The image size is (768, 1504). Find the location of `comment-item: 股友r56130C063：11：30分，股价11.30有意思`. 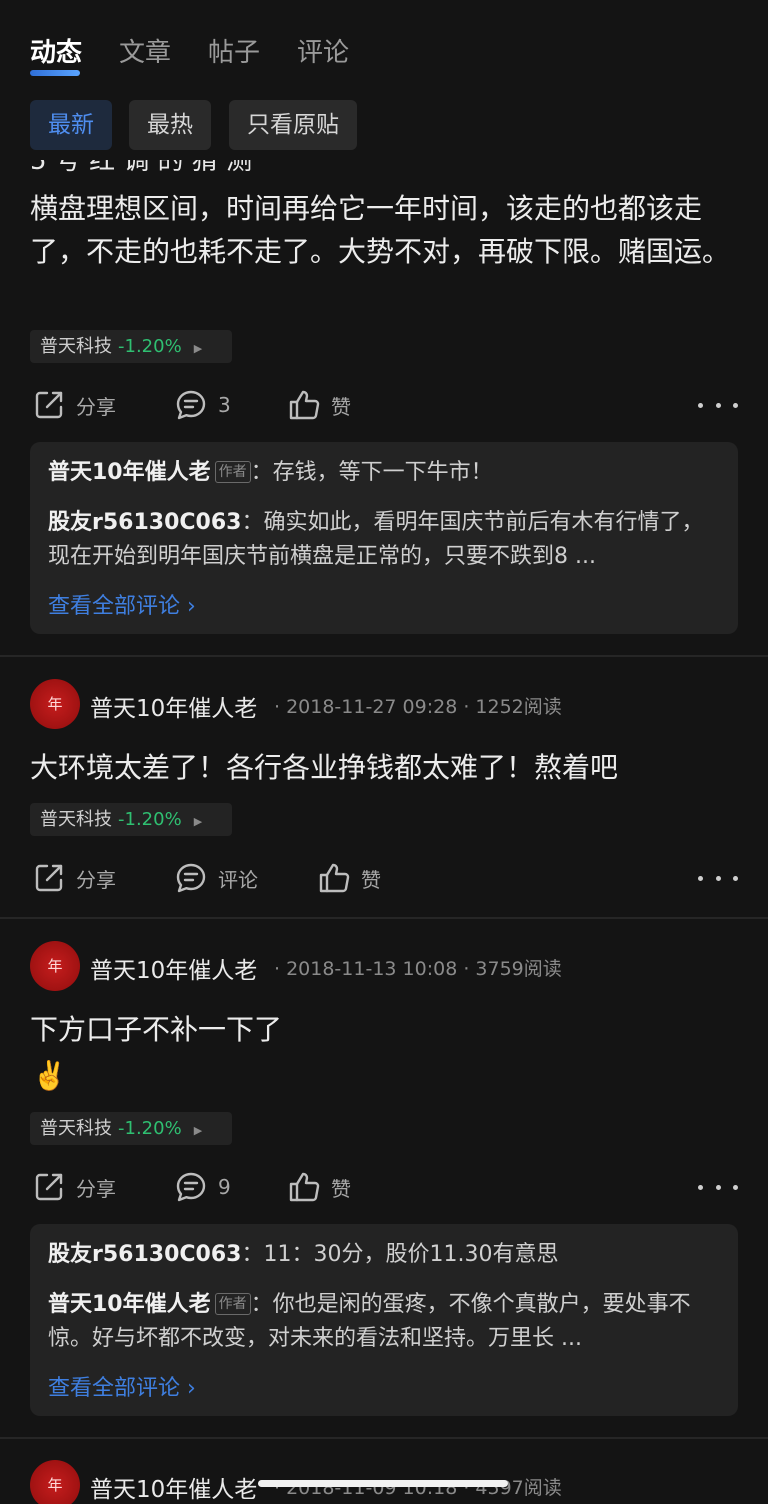

comment-item: 股友r56130C063：11：30分，股价11.30有意思 is located at coordinates (384, 1255).